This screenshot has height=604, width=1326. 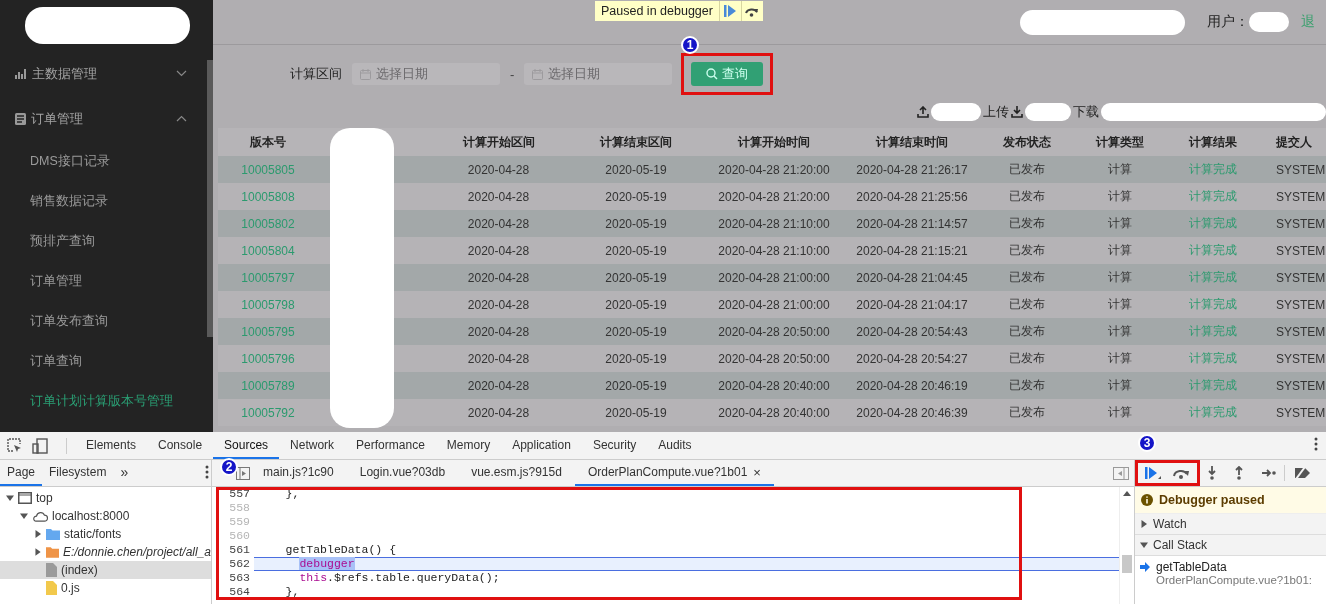 What do you see at coordinates (1027, 304) in the screenshot?
I see `table-cell: 已发布` at bounding box center [1027, 304].